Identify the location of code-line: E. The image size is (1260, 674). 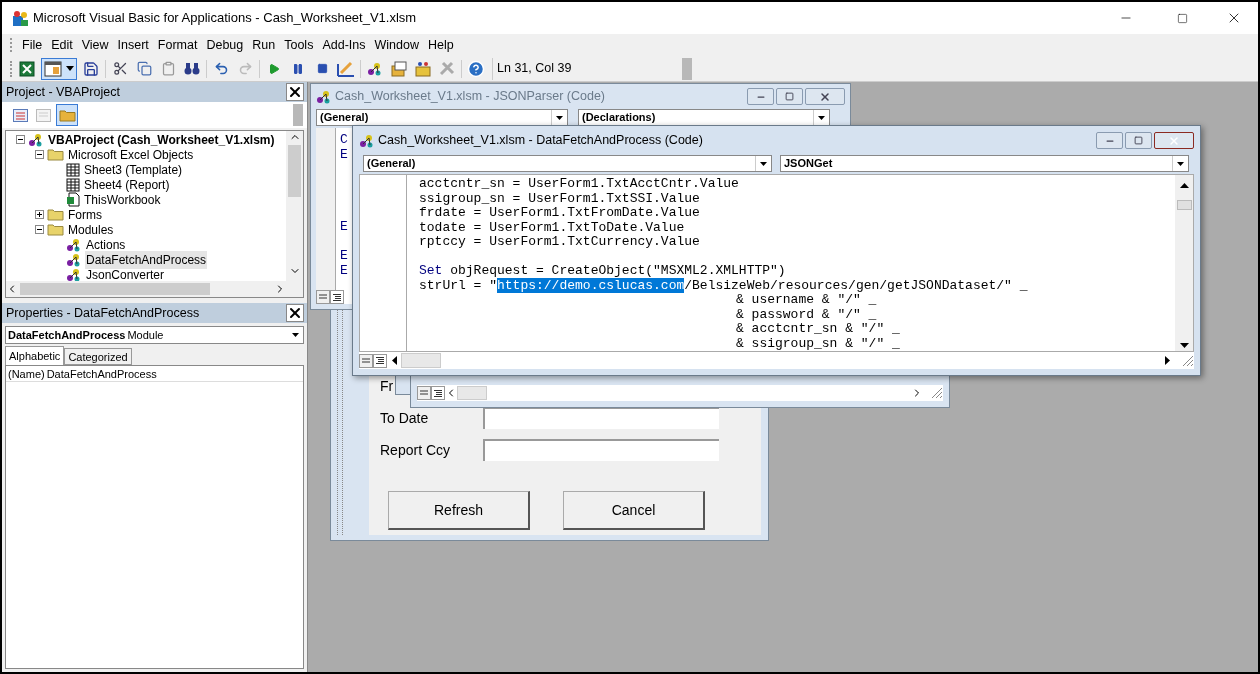
(344, 227).